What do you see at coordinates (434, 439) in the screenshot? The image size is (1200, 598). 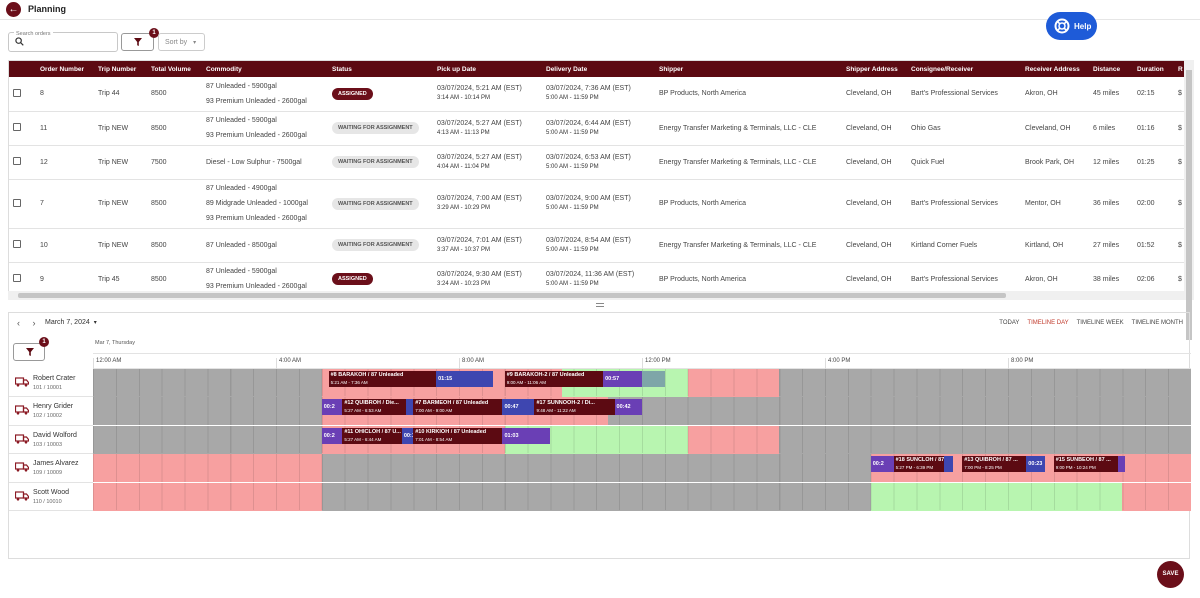 I see `event-time: 7:01 AM - 8:54 AM` at bounding box center [434, 439].